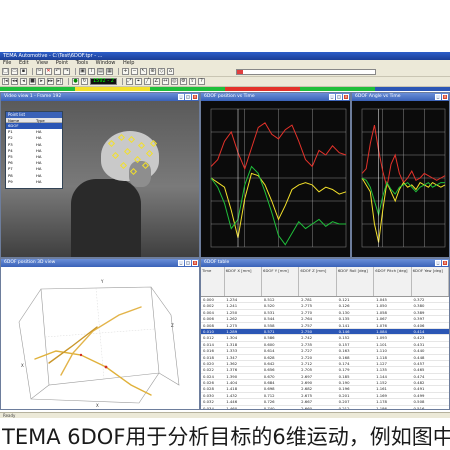 The width and height of the screenshot is (450, 450). What do you see at coordinates (232, 395) in the screenshot?
I see `table-cell: 1.432` at bounding box center [232, 395].